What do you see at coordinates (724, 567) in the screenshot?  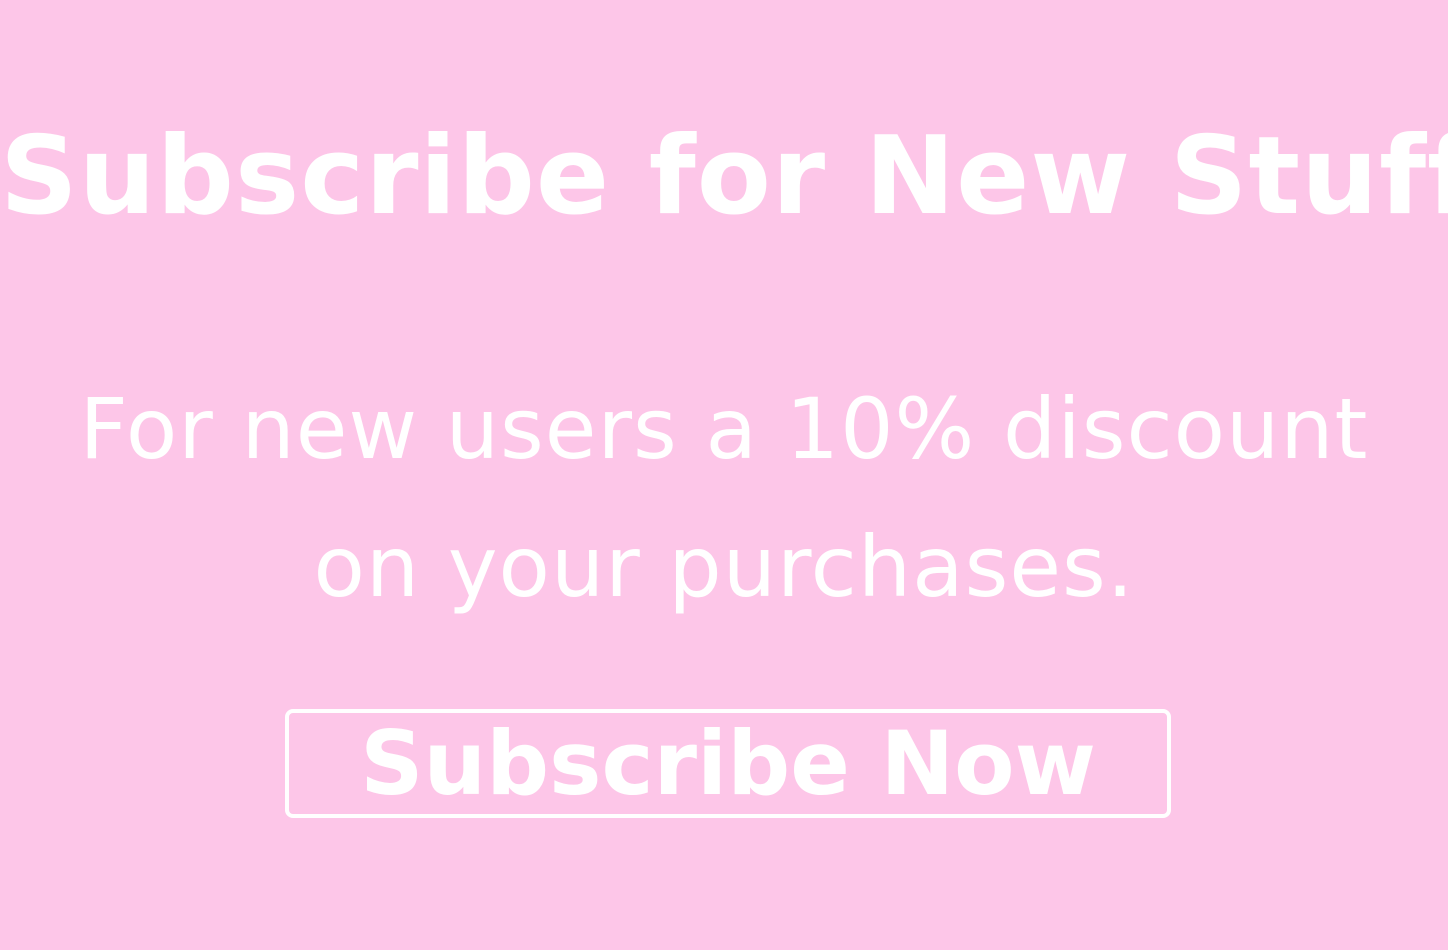 I see `banner-subtitle-line-2: on your purchases.` at bounding box center [724, 567].